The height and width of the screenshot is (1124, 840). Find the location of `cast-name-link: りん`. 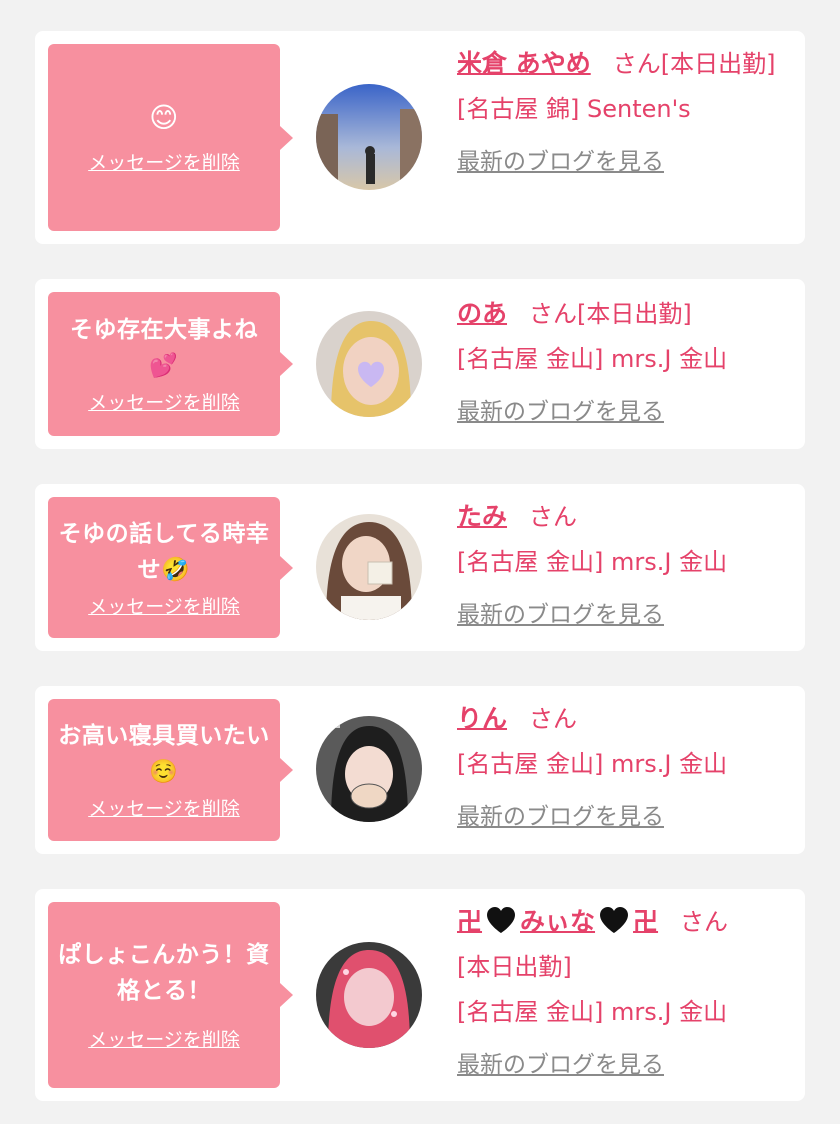

cast-name-link: りん is located at coordinates (482, 718).